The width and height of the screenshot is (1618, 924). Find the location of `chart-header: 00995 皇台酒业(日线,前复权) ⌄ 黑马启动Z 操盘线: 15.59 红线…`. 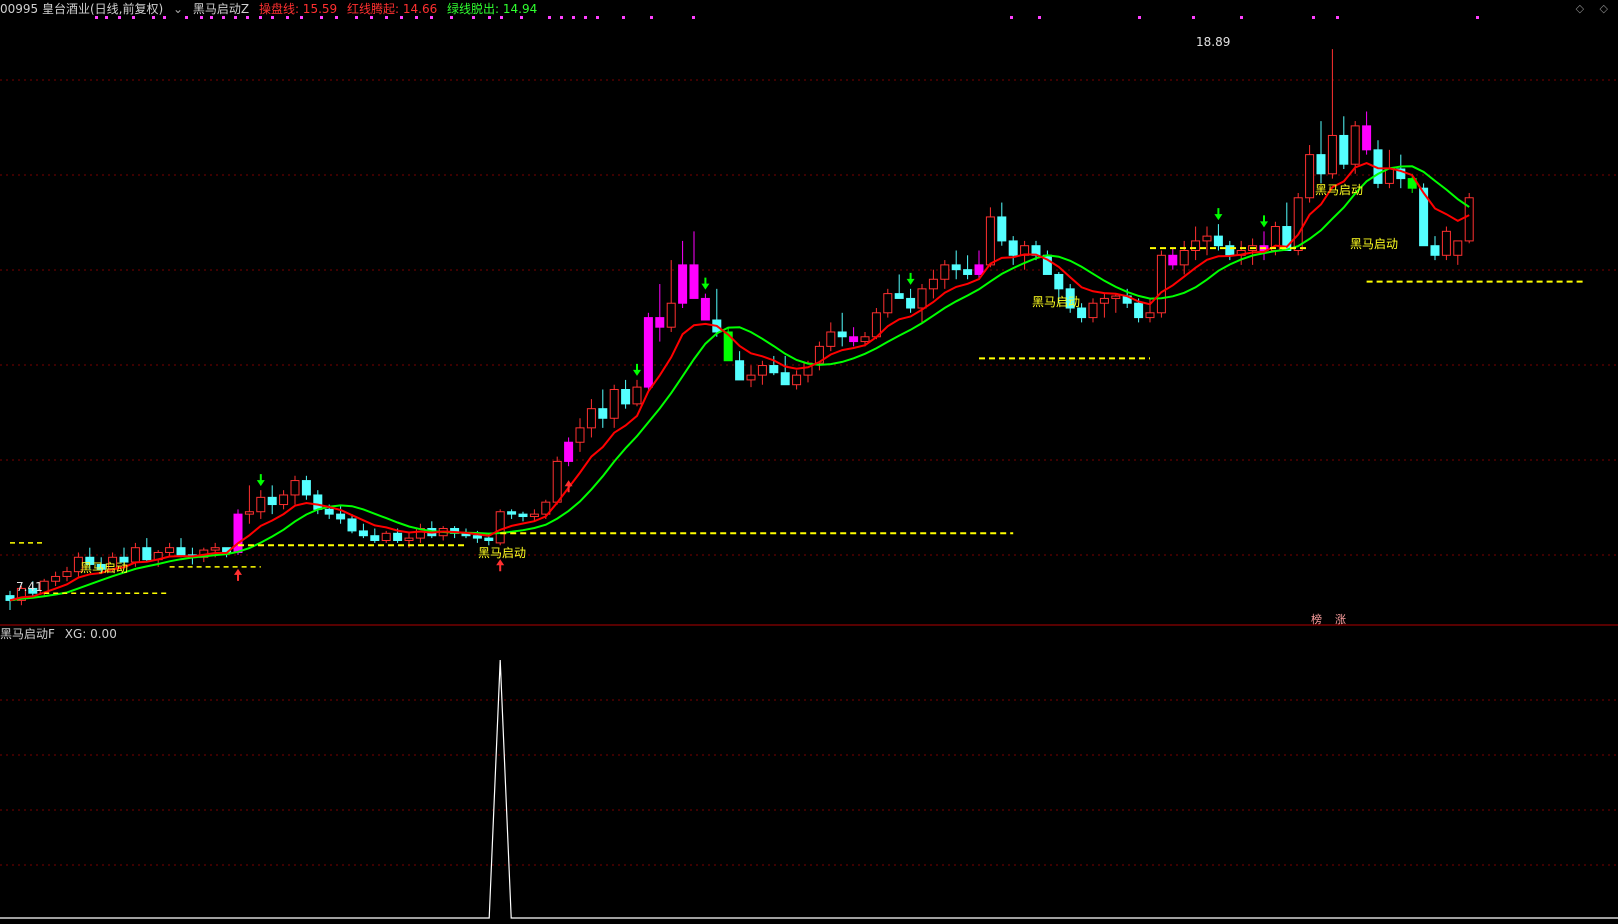

chart-header: 00995 皇台酒业(日线,前复权) ⌄ 黑马启动Z 操盘线: 15.59 红线… is located at coordinates (271, 9).